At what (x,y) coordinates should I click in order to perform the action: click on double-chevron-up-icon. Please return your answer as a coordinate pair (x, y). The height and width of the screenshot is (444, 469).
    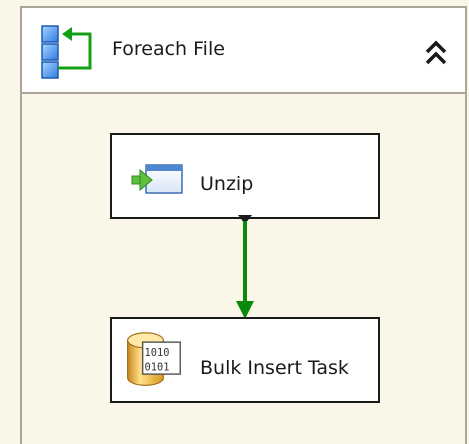
    Looking at the image, I should click on (436, 52).